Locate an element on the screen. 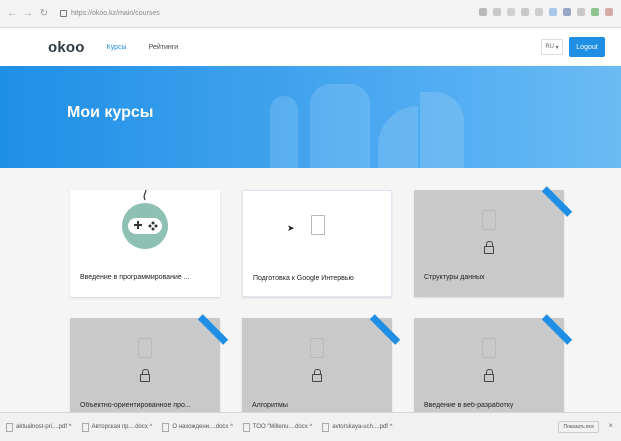  download-item: Авторская пр....docx ^ is located at coordinates (116, 427).